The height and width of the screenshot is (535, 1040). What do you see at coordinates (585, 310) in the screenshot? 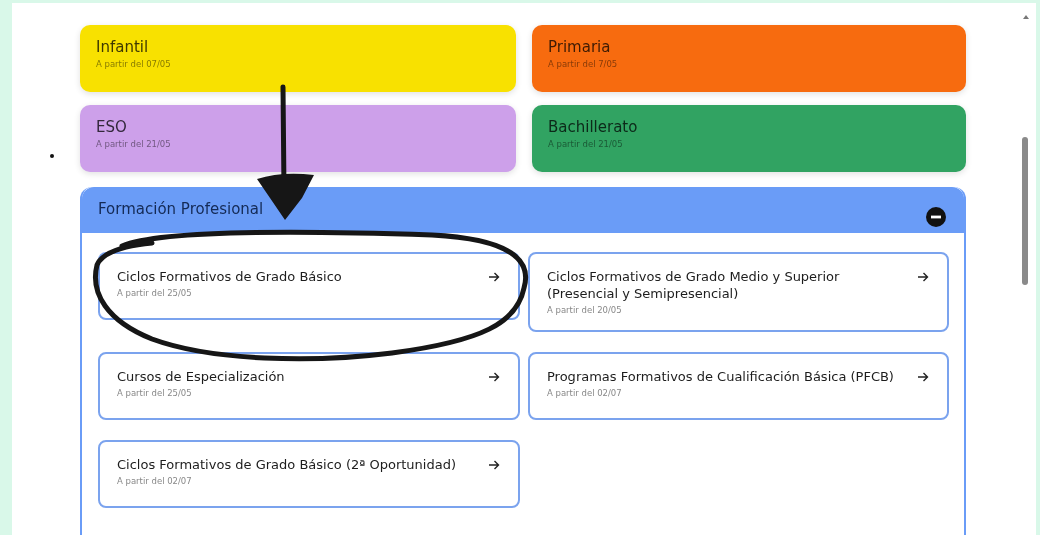
I see `program-date: A partir del 20/05` at bounding box center [585, 310].